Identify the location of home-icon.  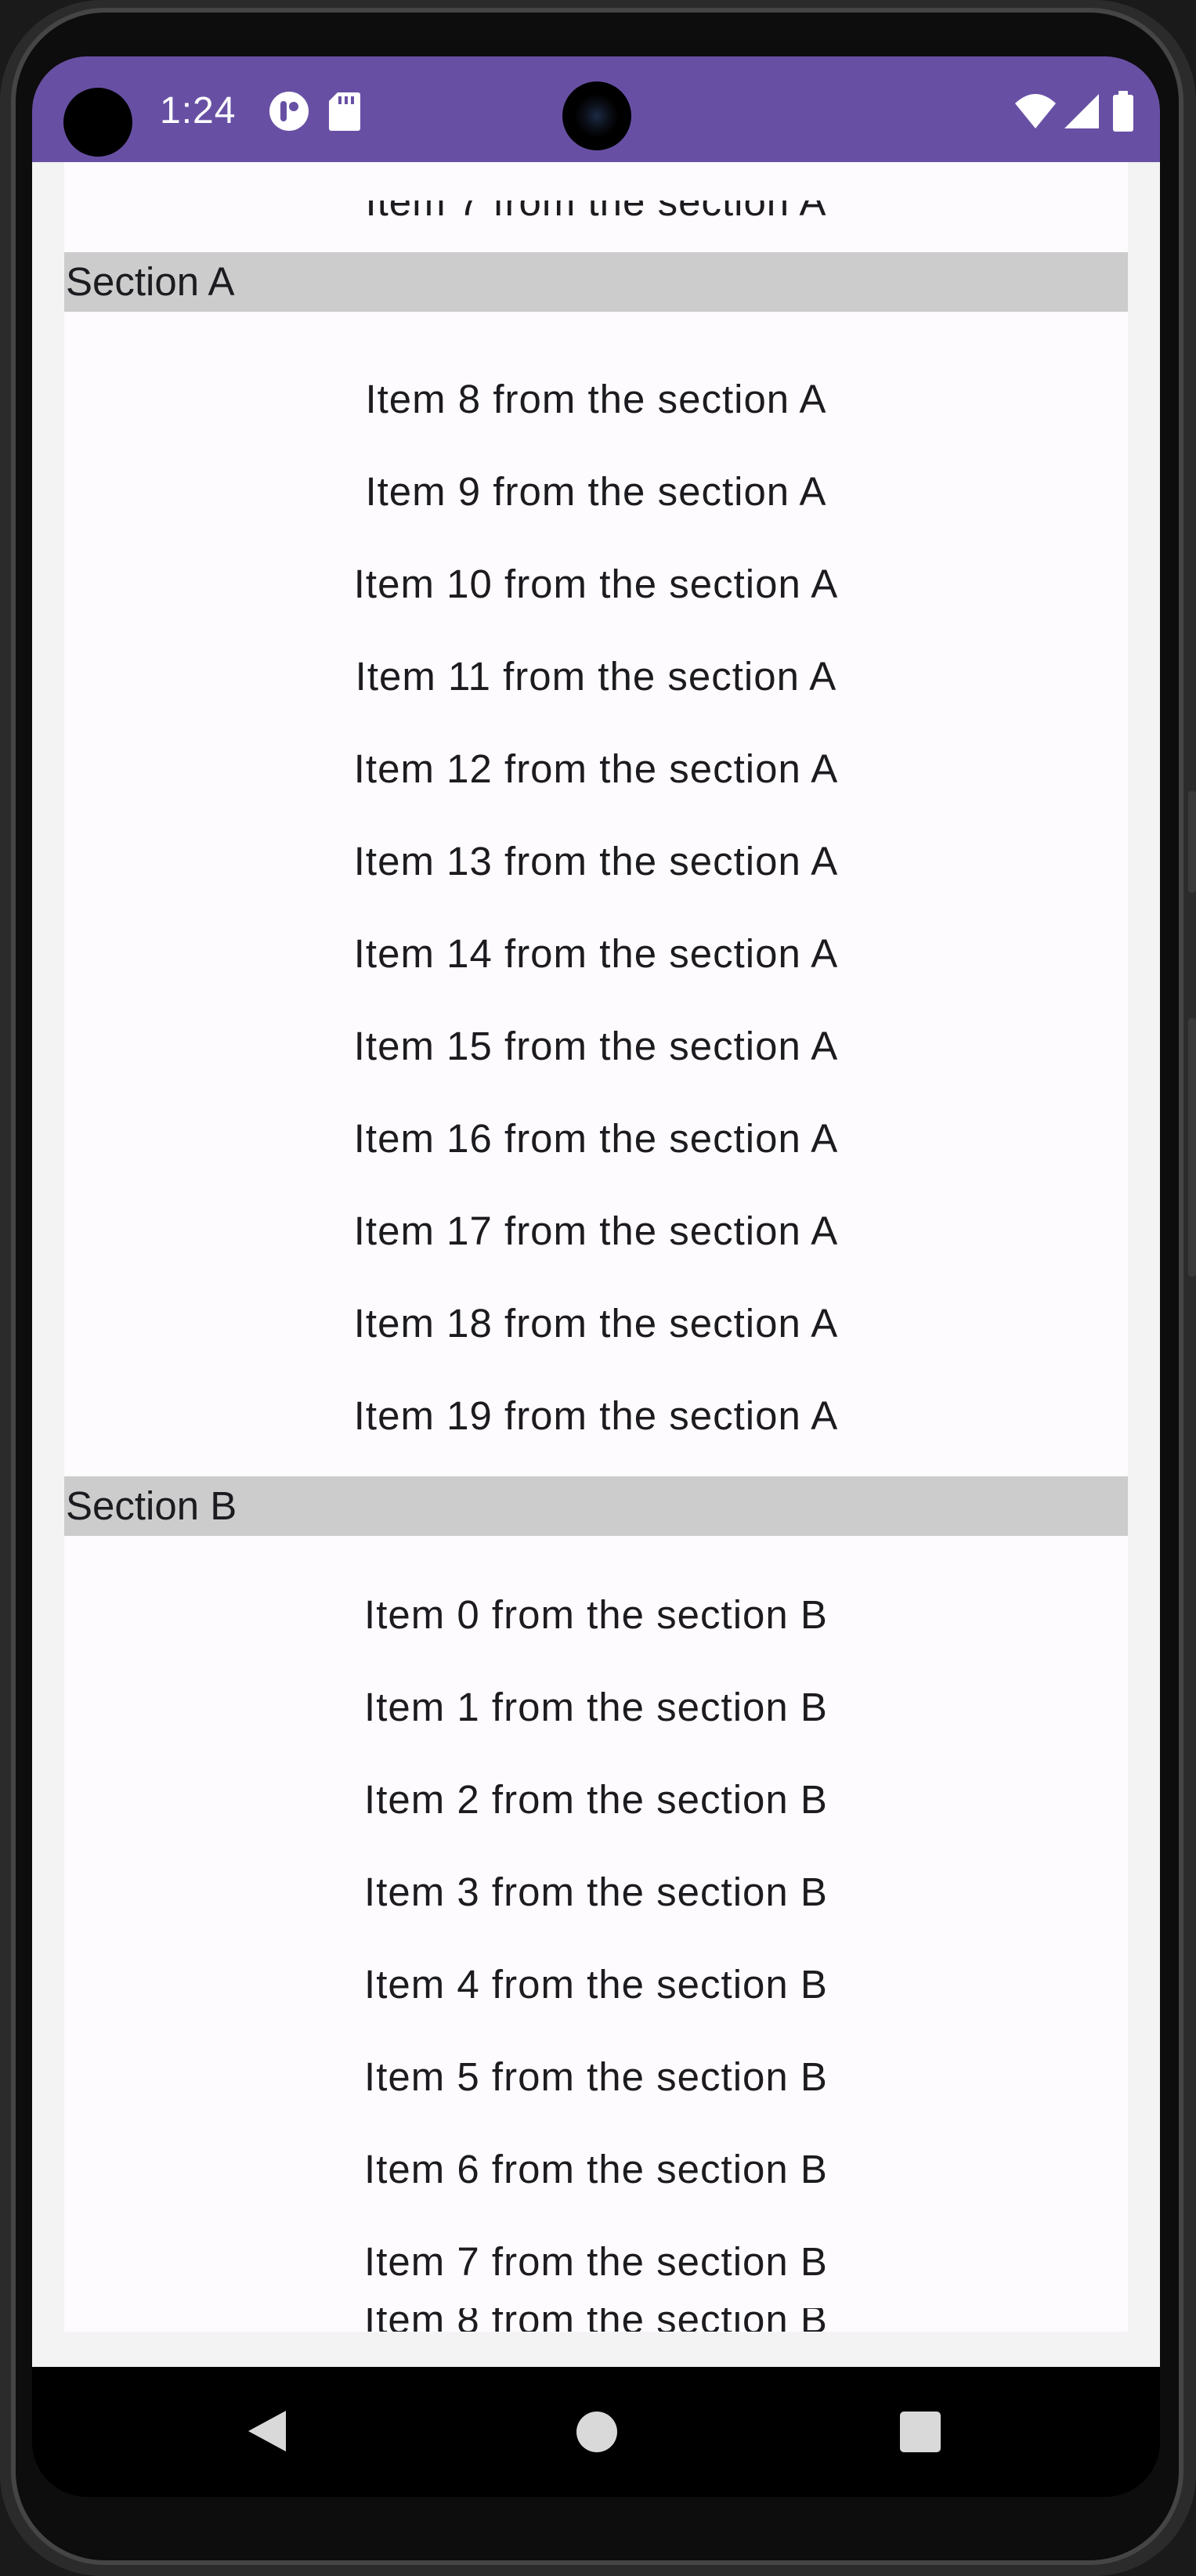
(596, 2432).